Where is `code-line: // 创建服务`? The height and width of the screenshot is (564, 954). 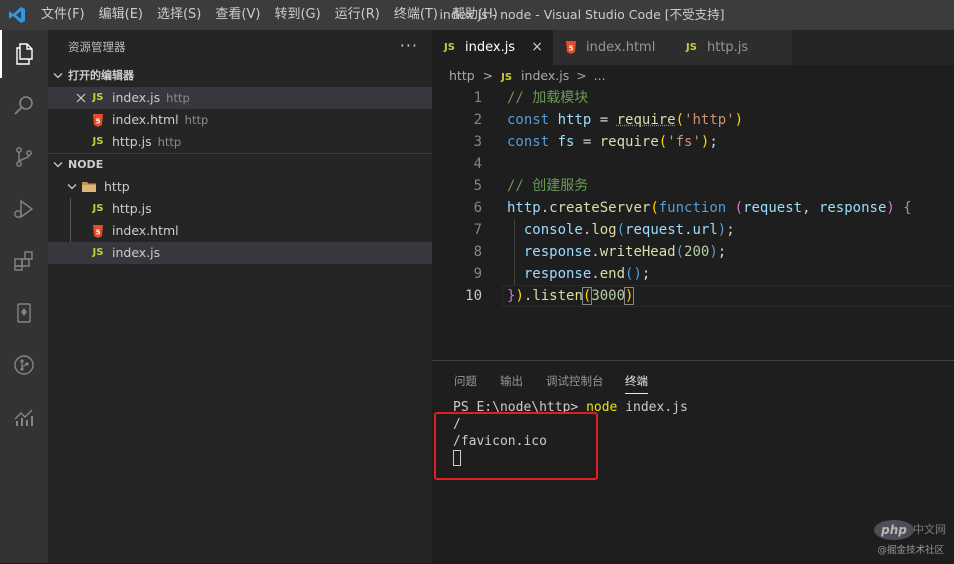 code-line: // 创建服务 is located at coordinates (547, 186).